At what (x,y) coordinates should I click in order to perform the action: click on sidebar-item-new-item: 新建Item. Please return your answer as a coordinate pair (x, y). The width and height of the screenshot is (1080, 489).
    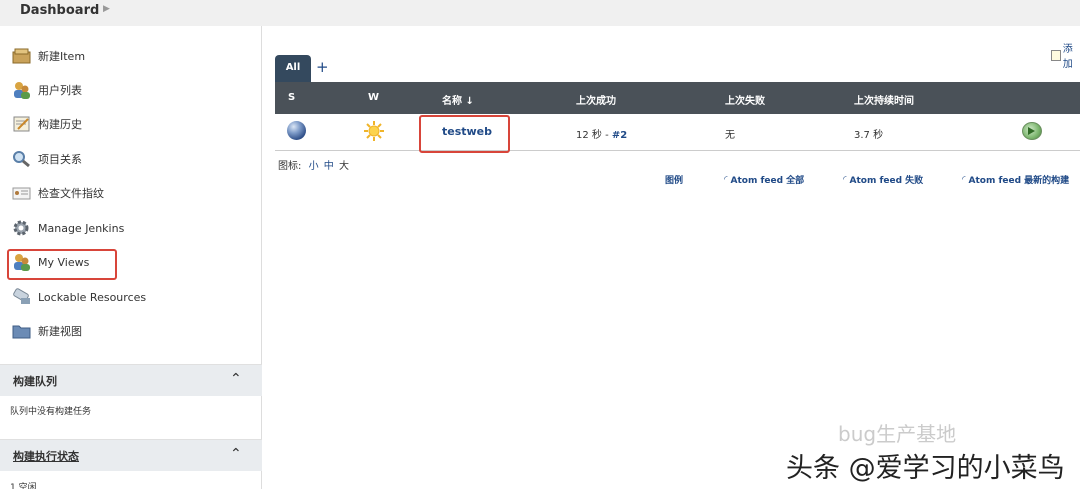
    Looking at the image, I should click on (48, 56).